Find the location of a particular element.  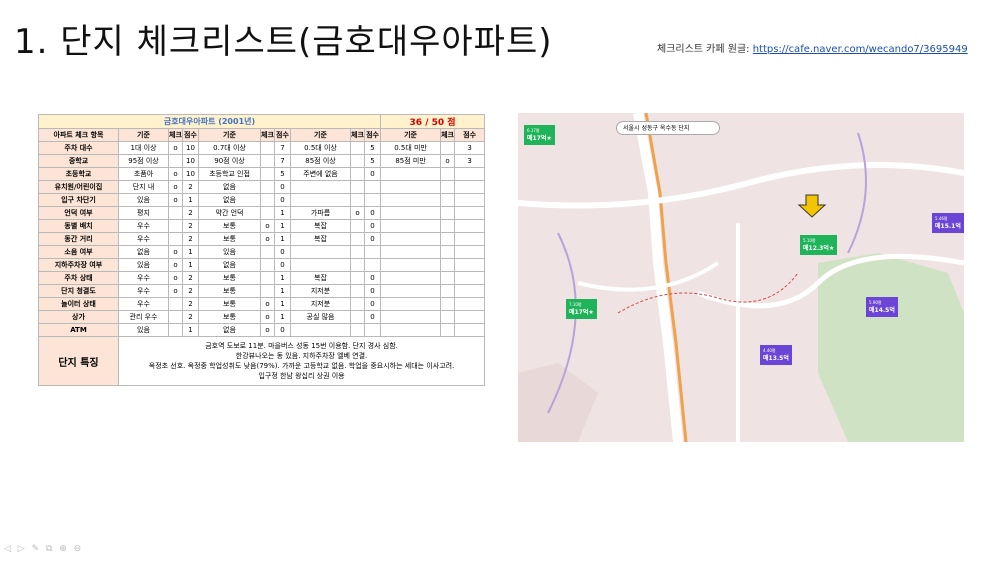

map-search-box: 서울시 성동구 옥수동 단지 is located at coordinates (668, 128).